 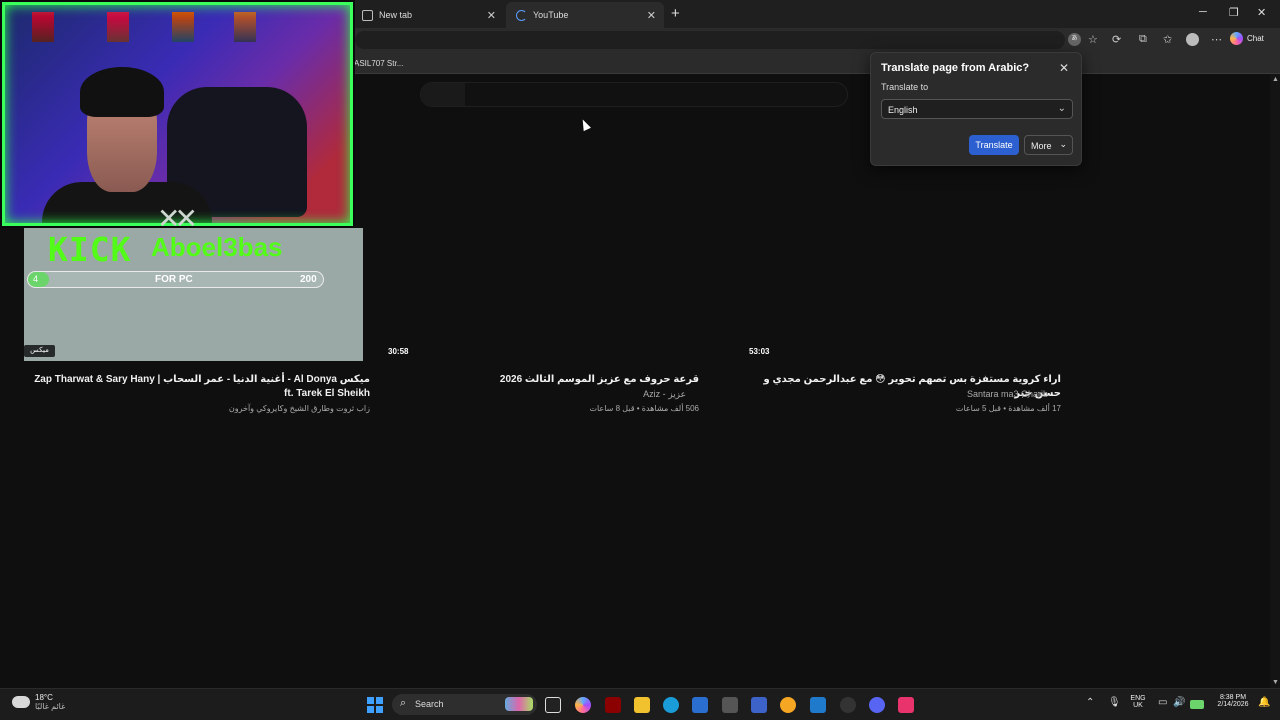 I want to click on edge-browser-icon, so click(x=671, y=705).